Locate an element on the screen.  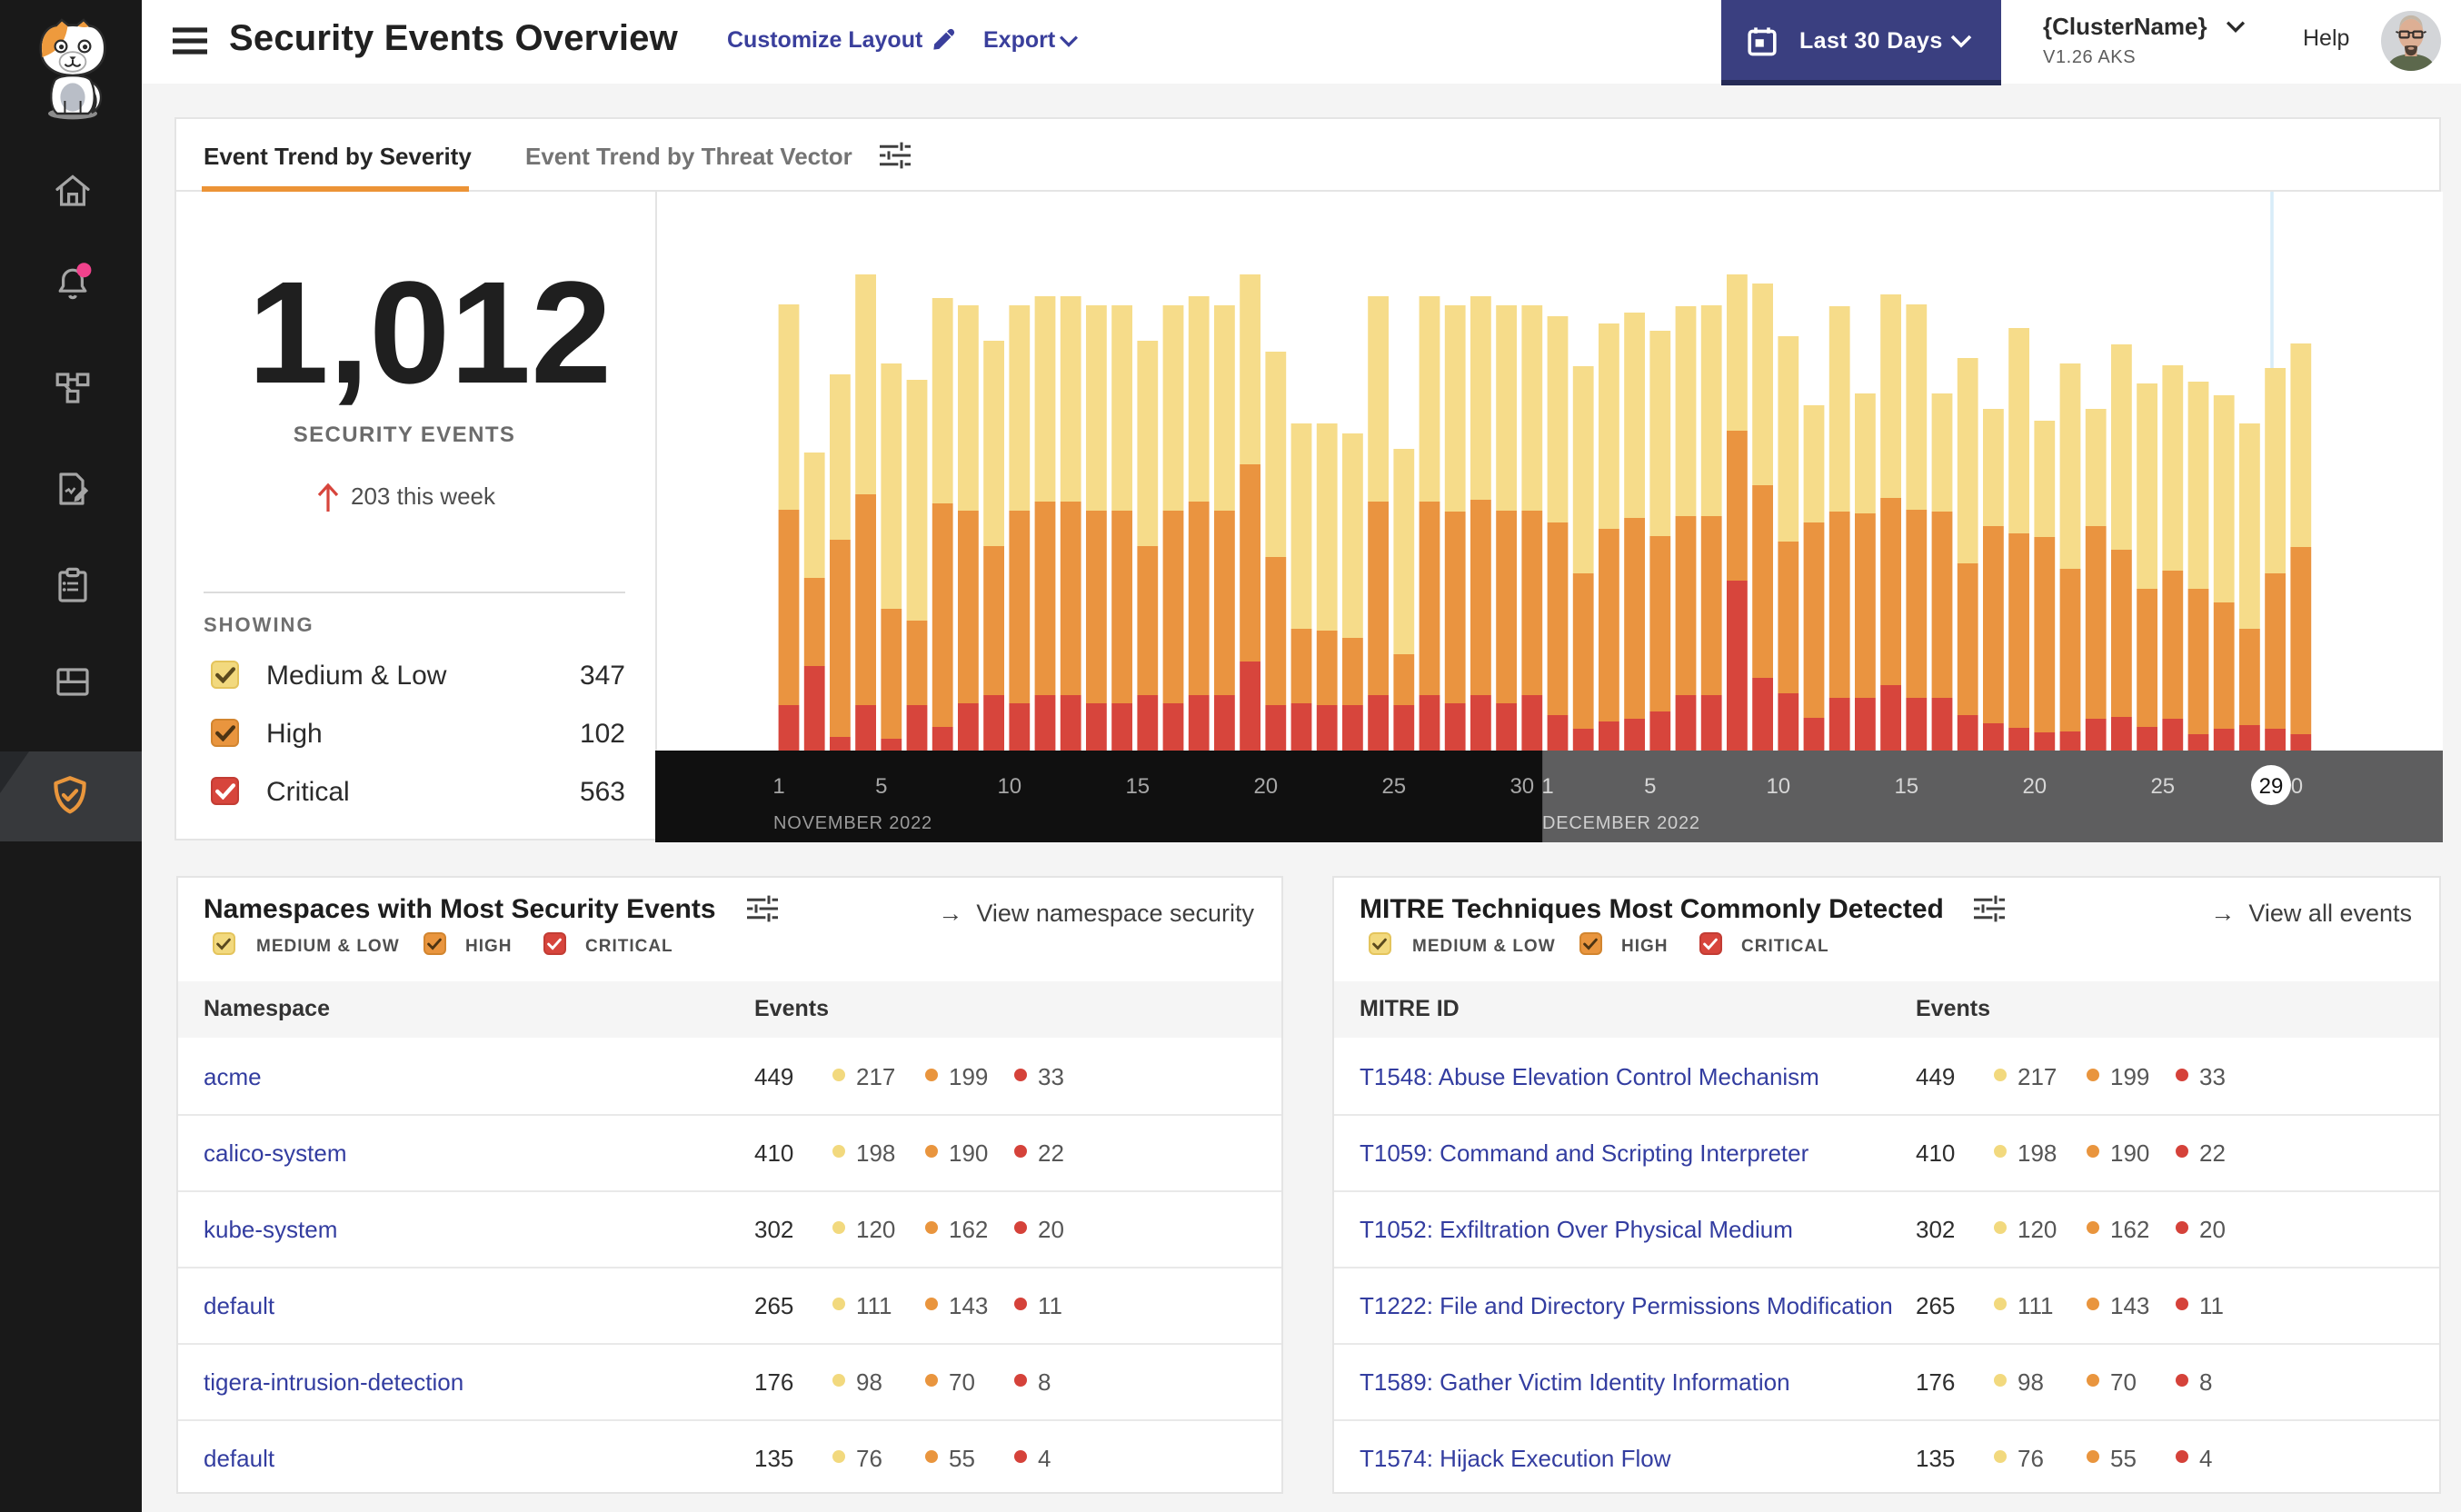
svg-text: 29 is located at coordinates (2271, 786).